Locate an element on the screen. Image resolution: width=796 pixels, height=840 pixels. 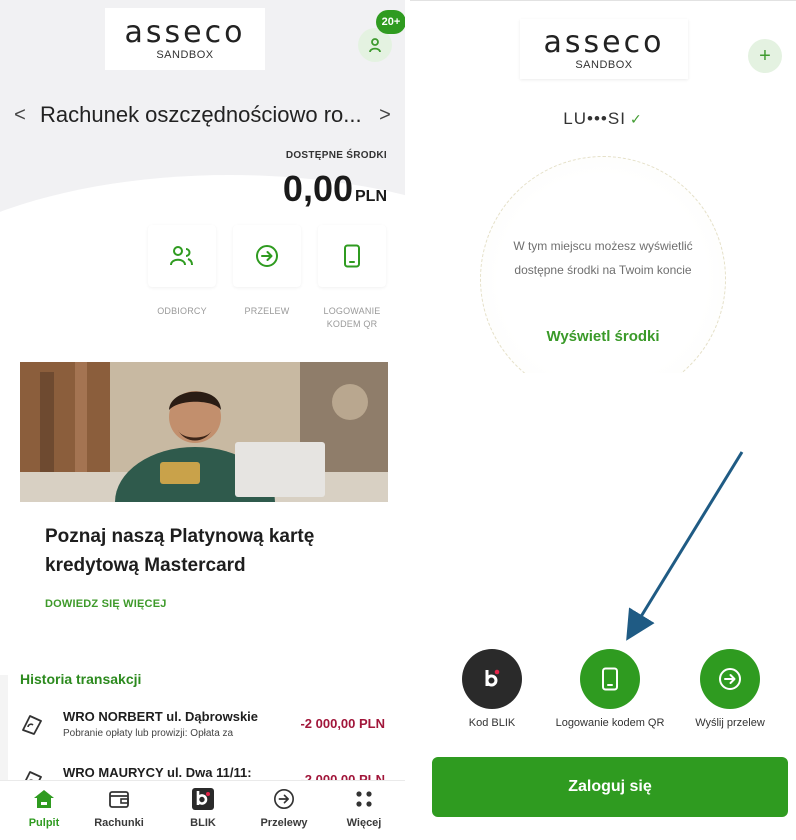
tab-pulpit: Pulpit is located at coordinates (44, 808).